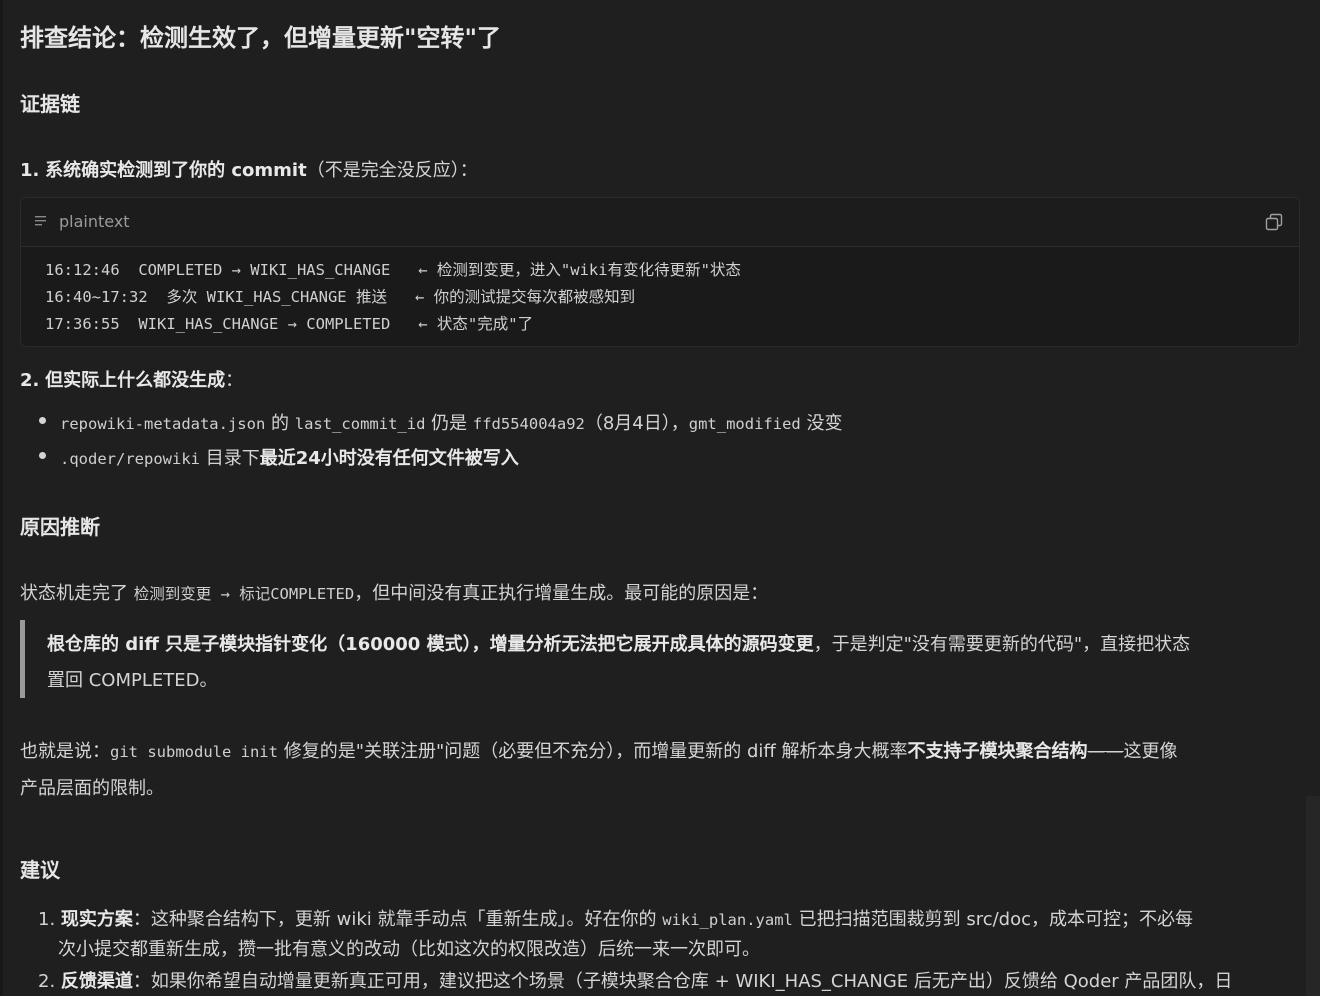  What do you see at coordinates (997, 751) in the screenshot?
I see `bold-text: 不支持子模块聚合结构` at bounding box center [997, 751].